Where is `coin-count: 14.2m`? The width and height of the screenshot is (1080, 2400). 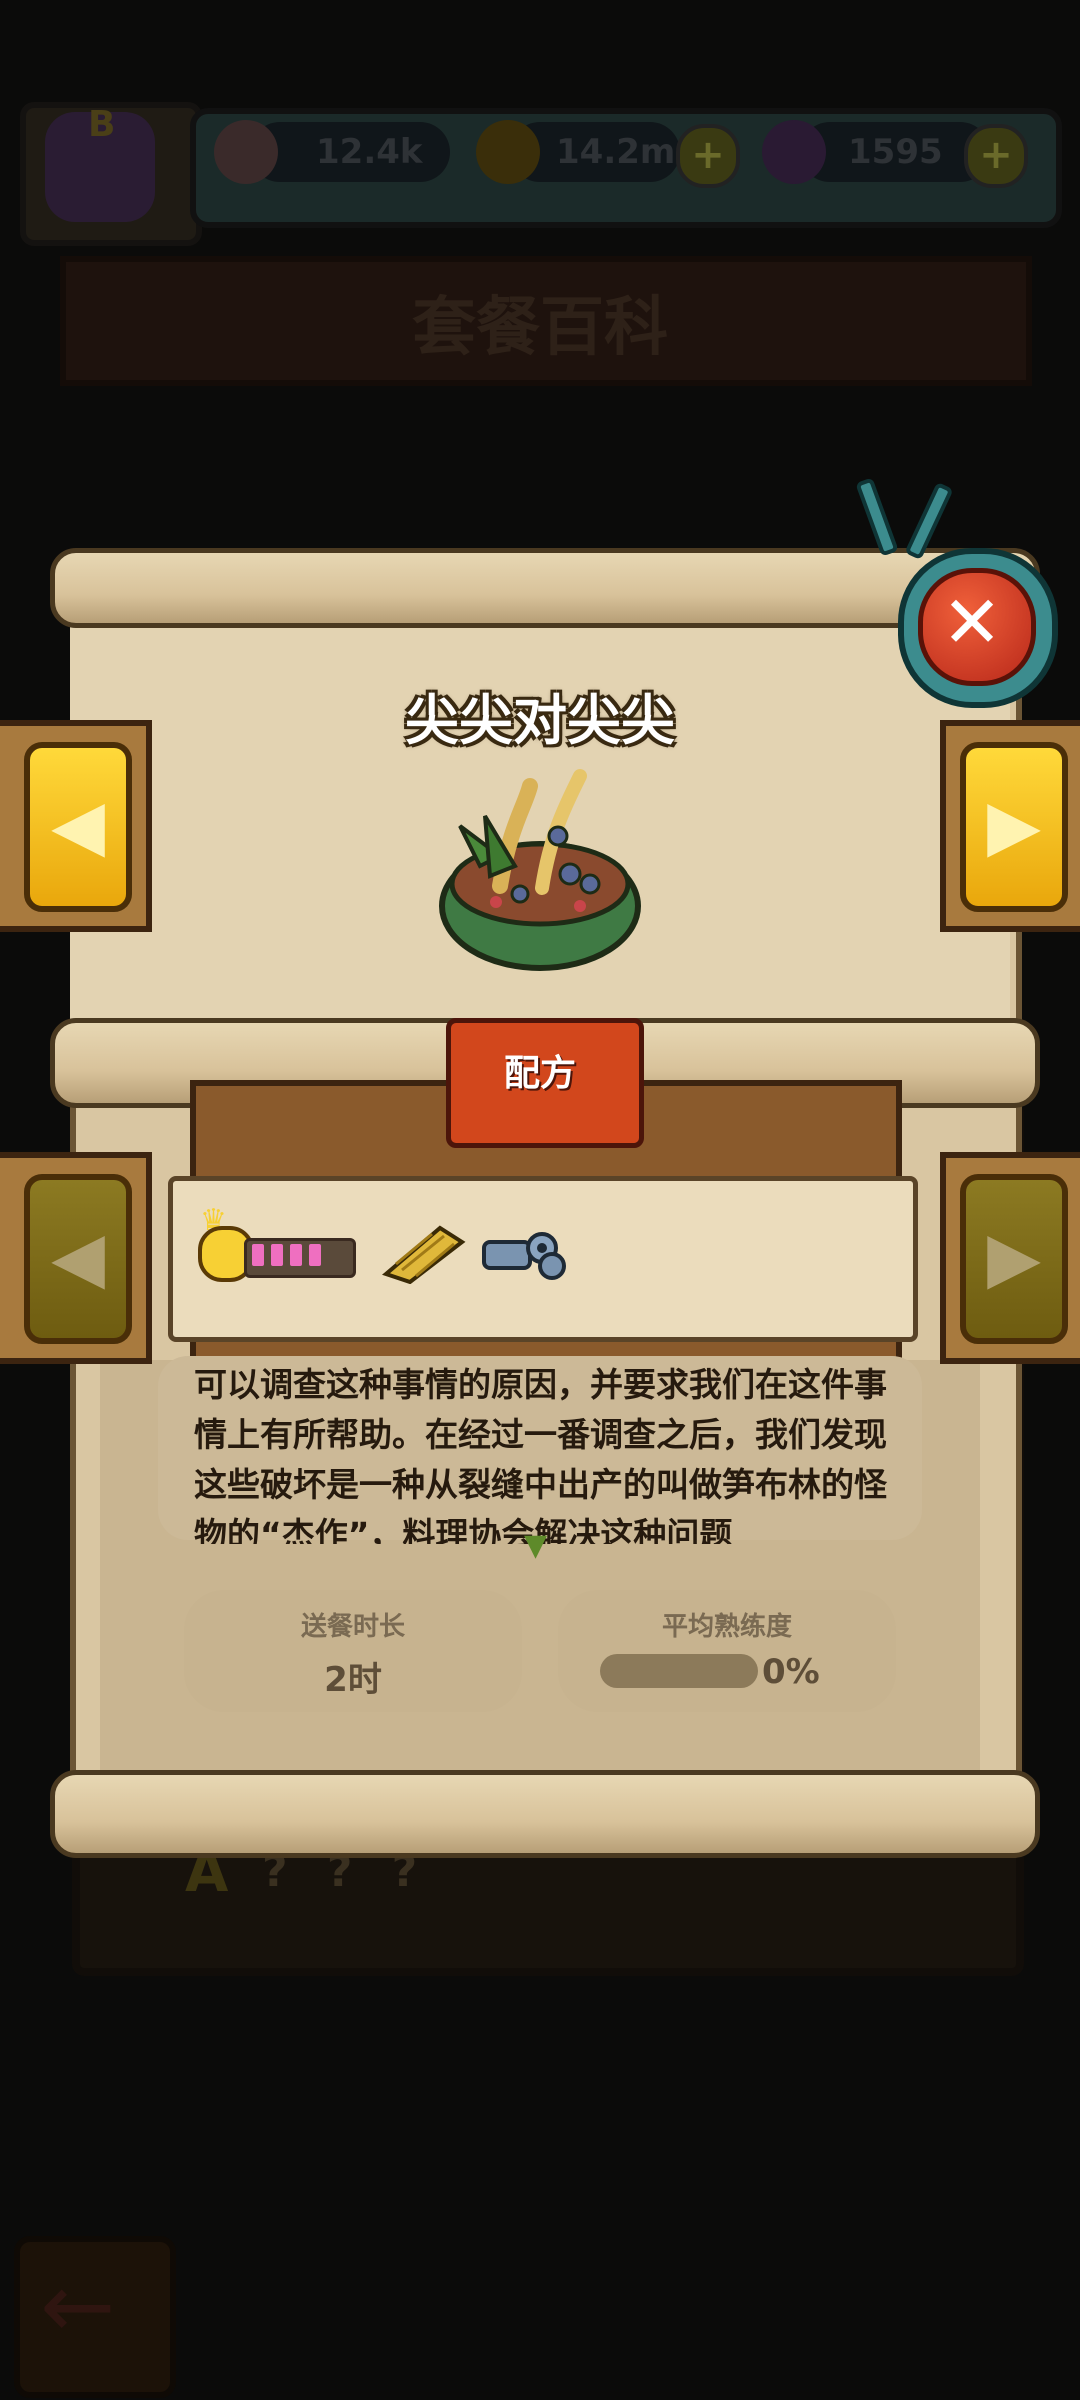
coin-count: 14.2m is located at coordinates (616, 152).